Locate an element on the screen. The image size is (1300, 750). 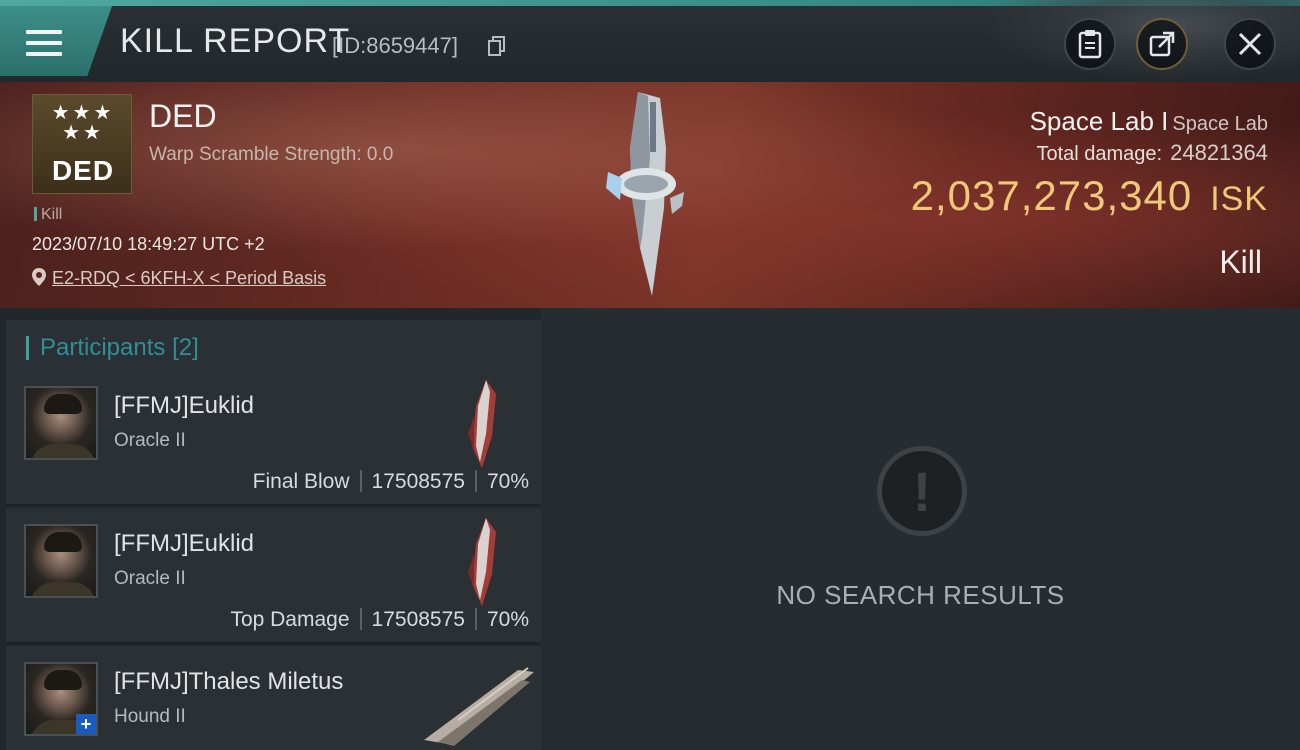
participant-stats: Top Damage 17508575 70% is located at coordinates (379, 620).